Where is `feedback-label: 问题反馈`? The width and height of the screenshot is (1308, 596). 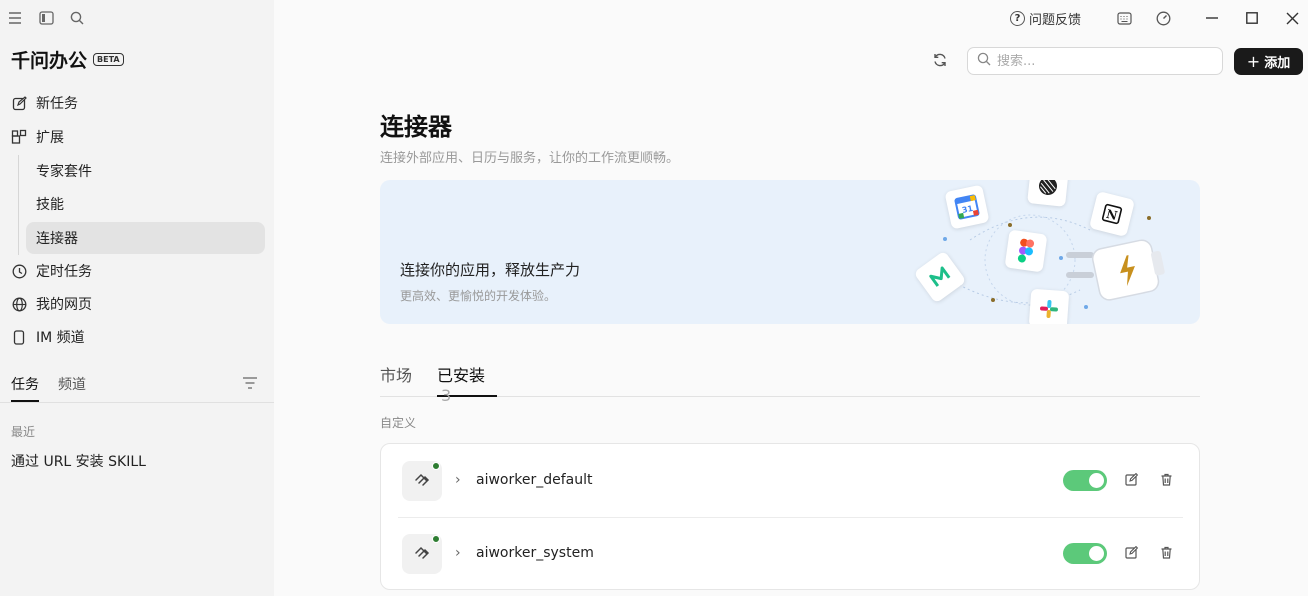
feedback-label: 问题反馈 is located at coordinates (1055, 20).